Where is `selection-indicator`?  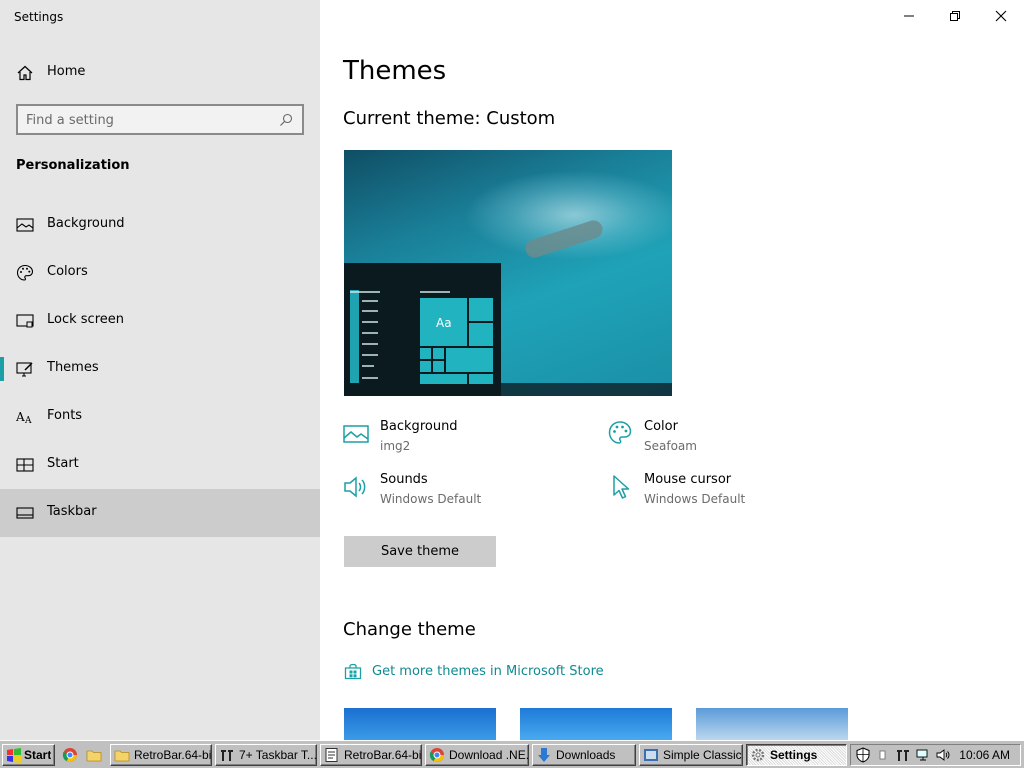 selection-indicator is located at coordinates (2, 369).